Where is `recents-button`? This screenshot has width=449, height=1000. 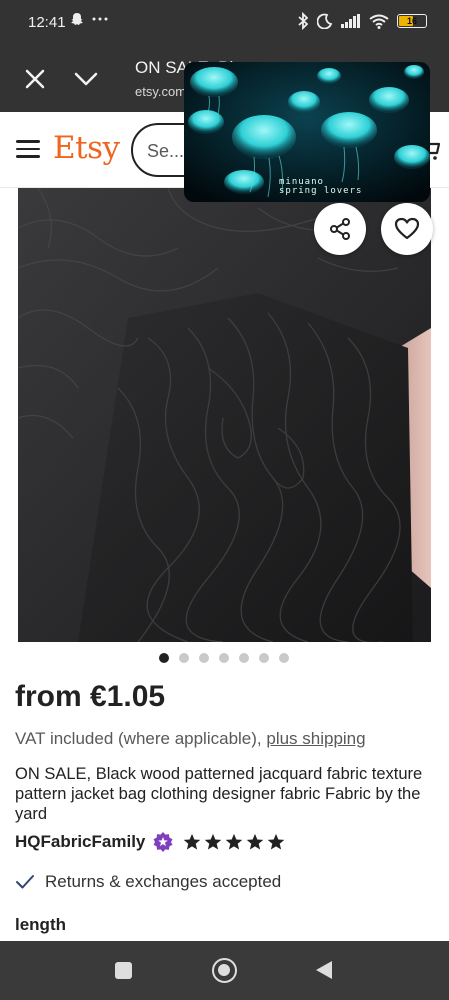 recents-button is located at coordinates (123, 970).